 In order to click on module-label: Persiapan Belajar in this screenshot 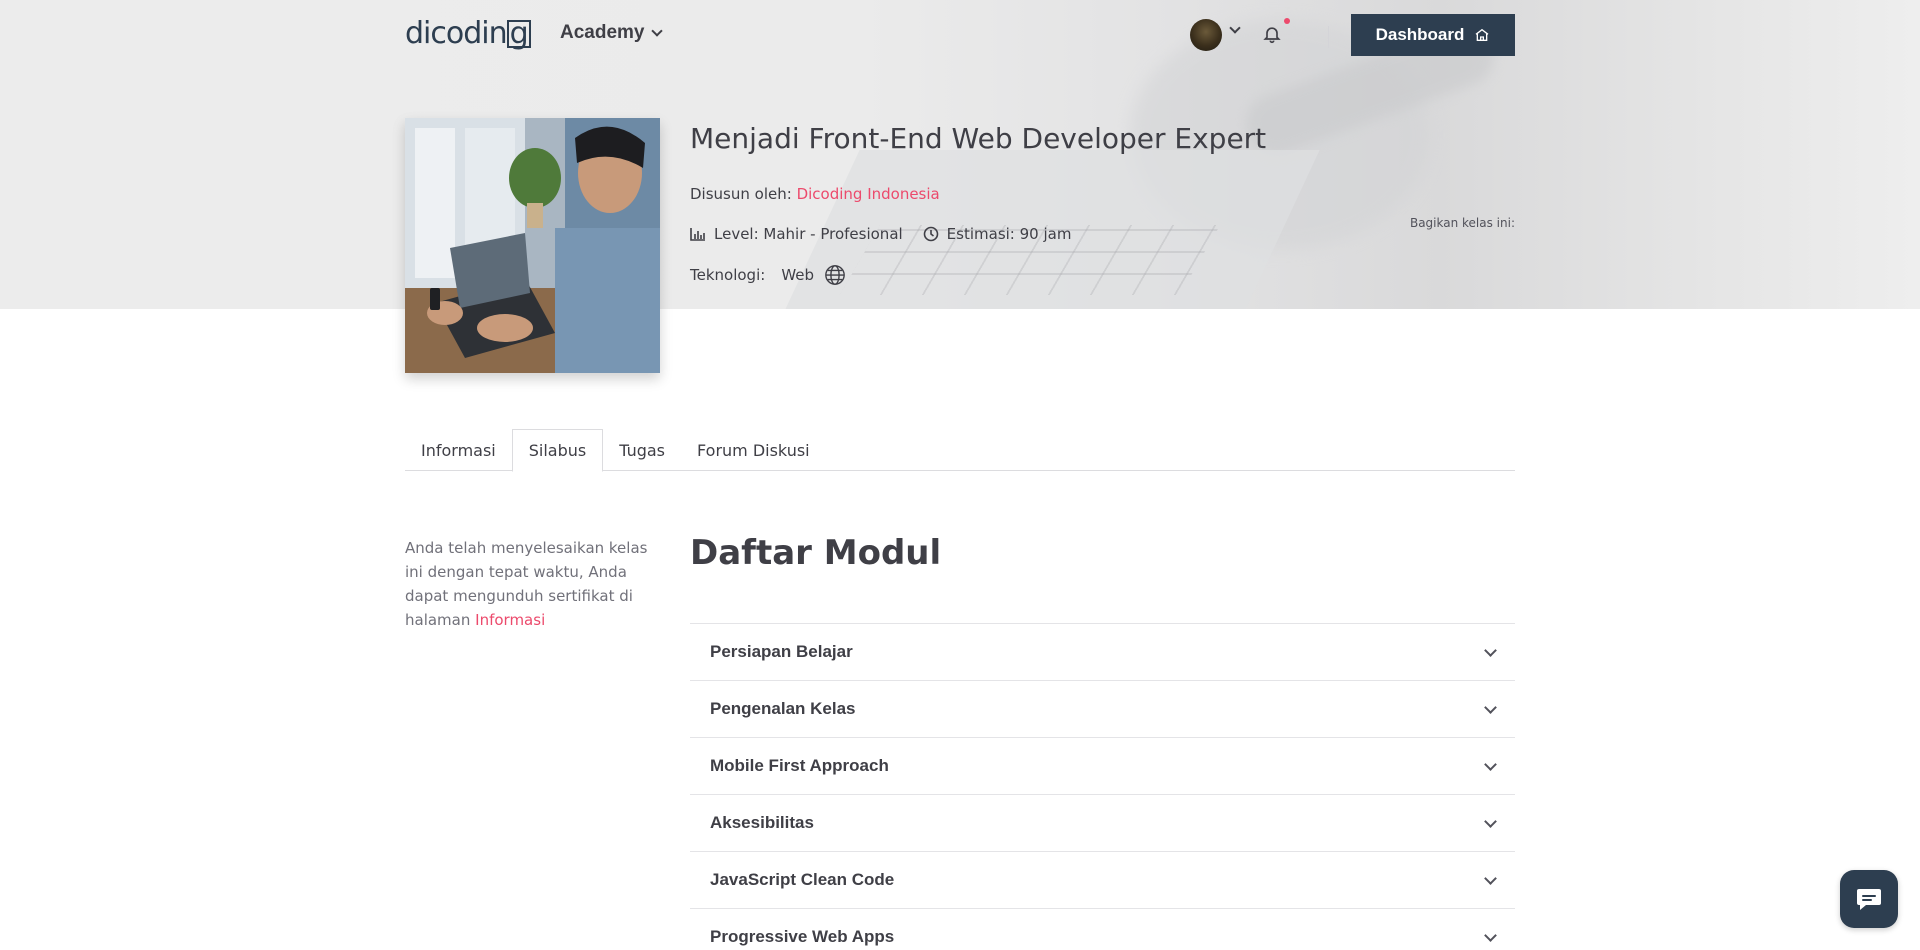, I will do `click(781, 651)`.